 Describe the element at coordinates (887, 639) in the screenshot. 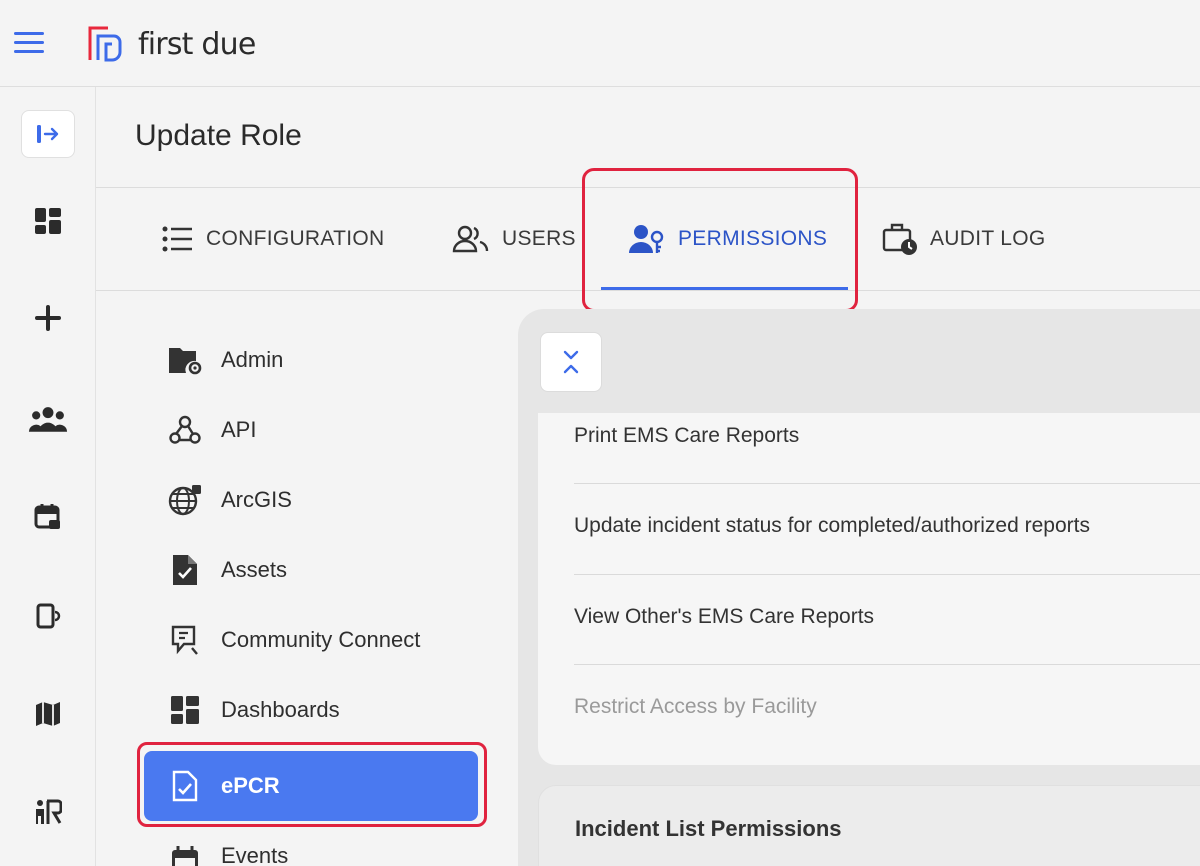

I see `permission-row: View Other's EMS Care Reports` at that location.